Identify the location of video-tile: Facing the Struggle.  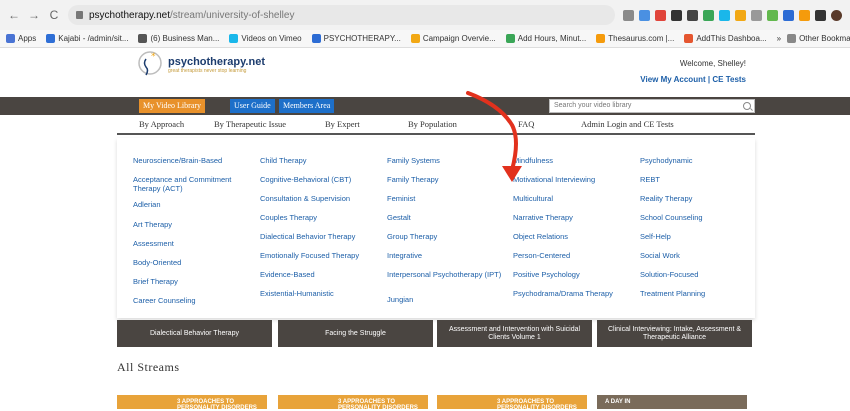
(355, 333).